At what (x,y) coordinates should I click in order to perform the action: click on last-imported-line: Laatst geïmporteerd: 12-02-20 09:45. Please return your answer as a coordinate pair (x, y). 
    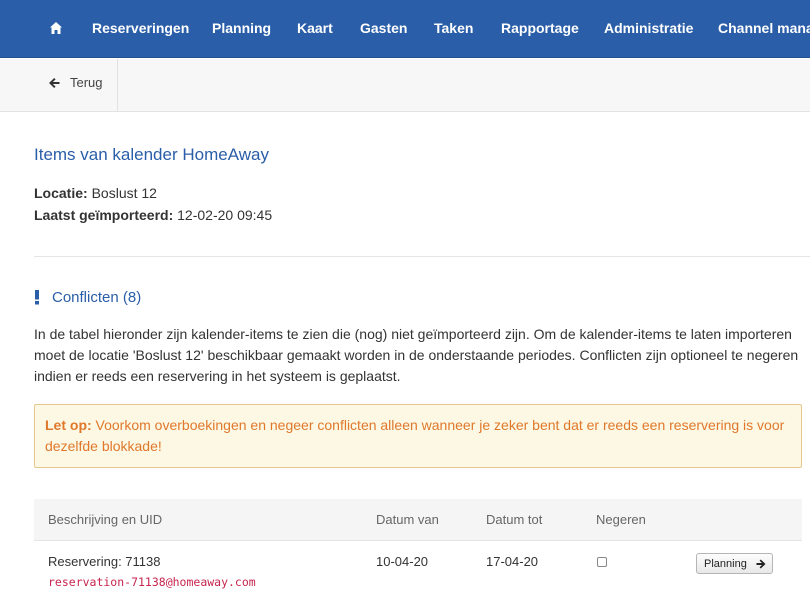
    Looking at the image, I should click on (153, 215).